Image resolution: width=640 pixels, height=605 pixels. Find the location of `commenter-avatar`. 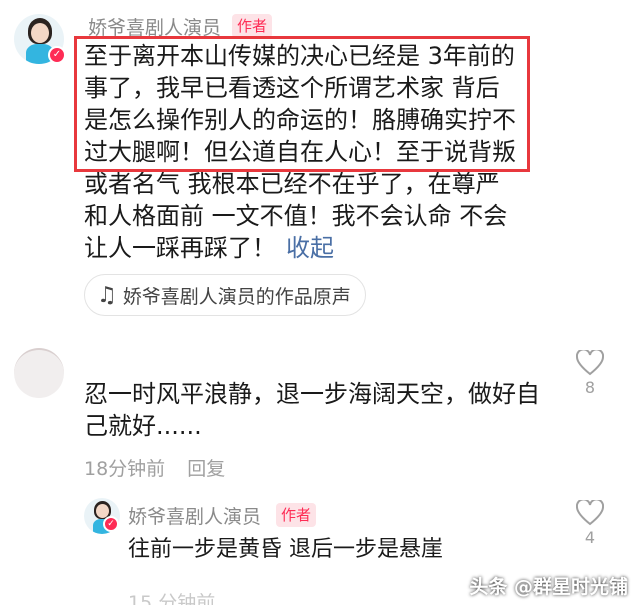

commenter-avatar is located at coordinates (39, 373).